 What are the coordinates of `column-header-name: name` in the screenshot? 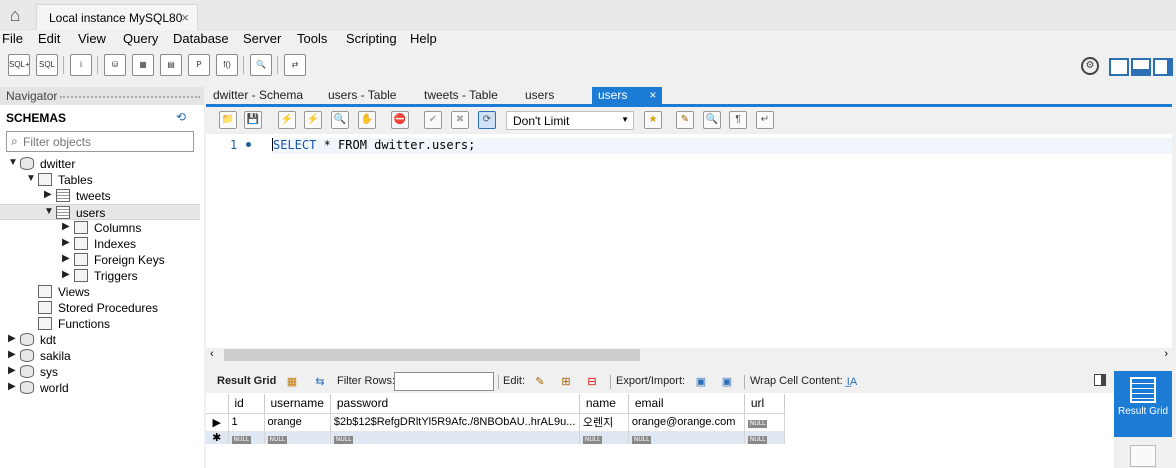 It's located at (604, 404).